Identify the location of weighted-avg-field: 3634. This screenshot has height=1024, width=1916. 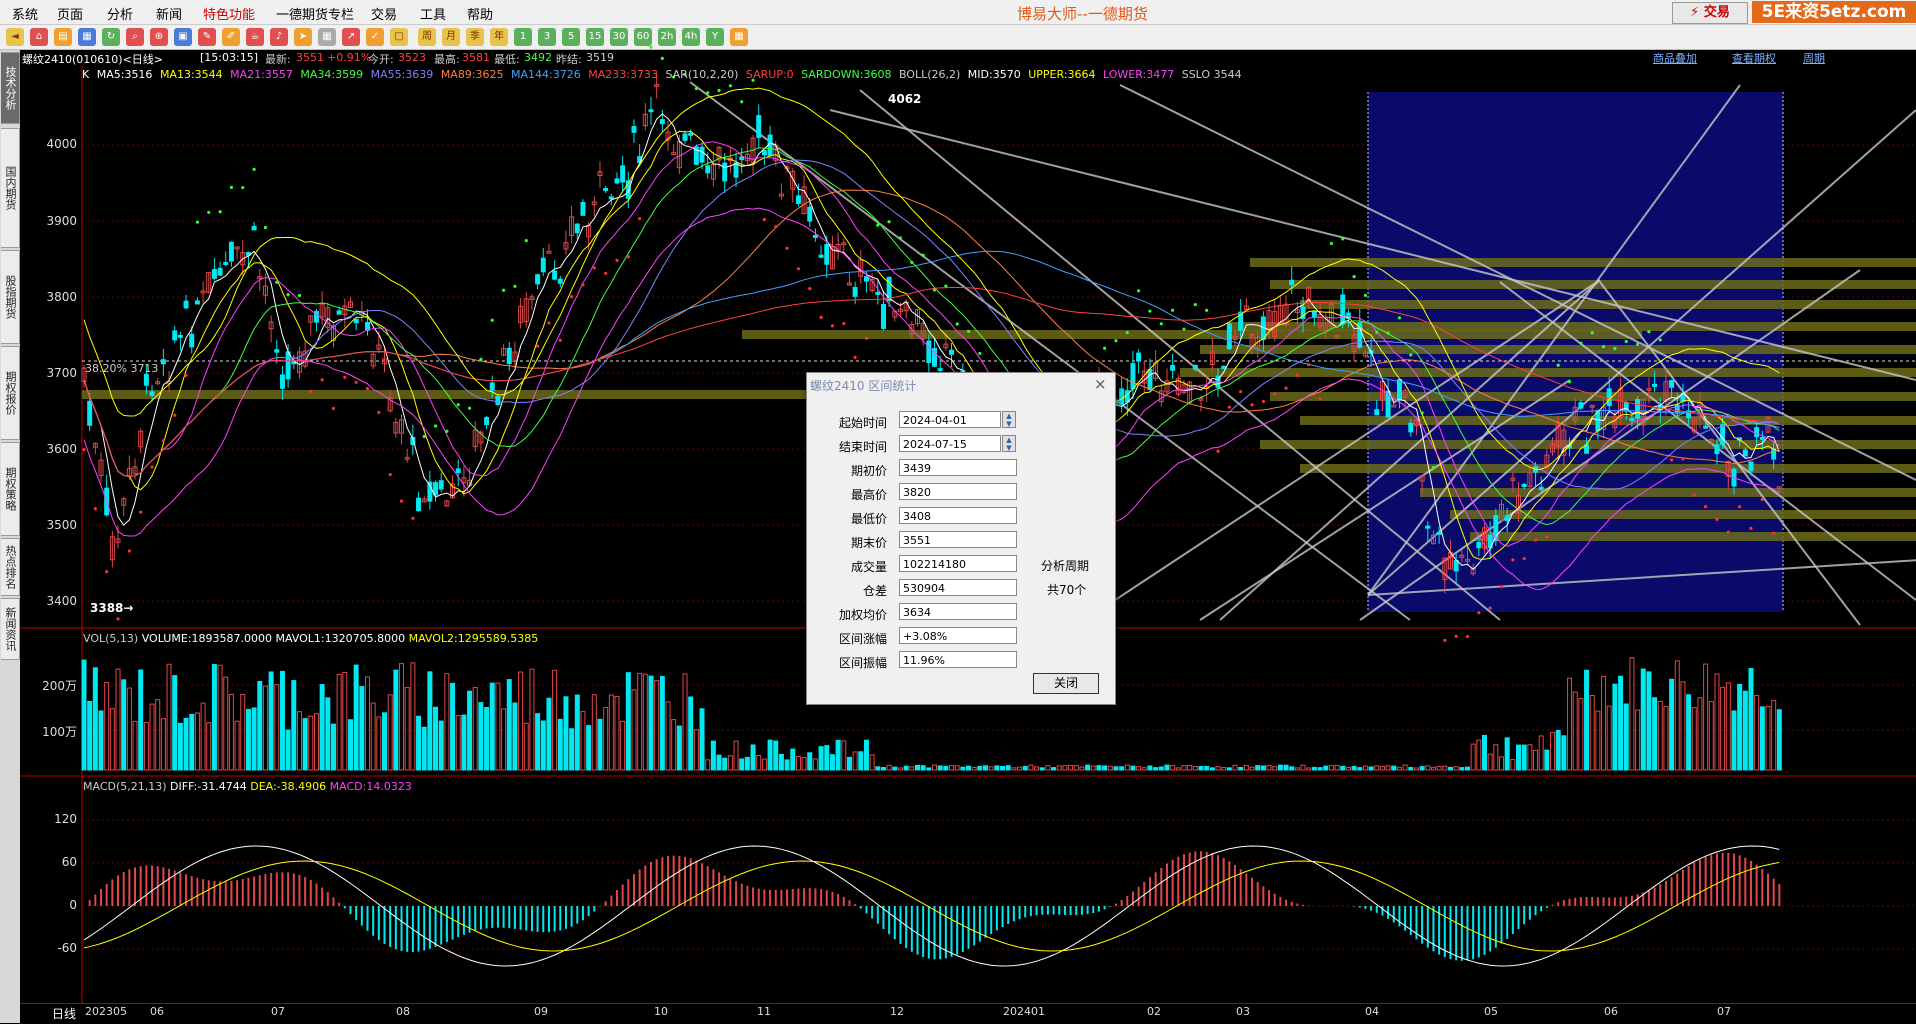
(958, 611).